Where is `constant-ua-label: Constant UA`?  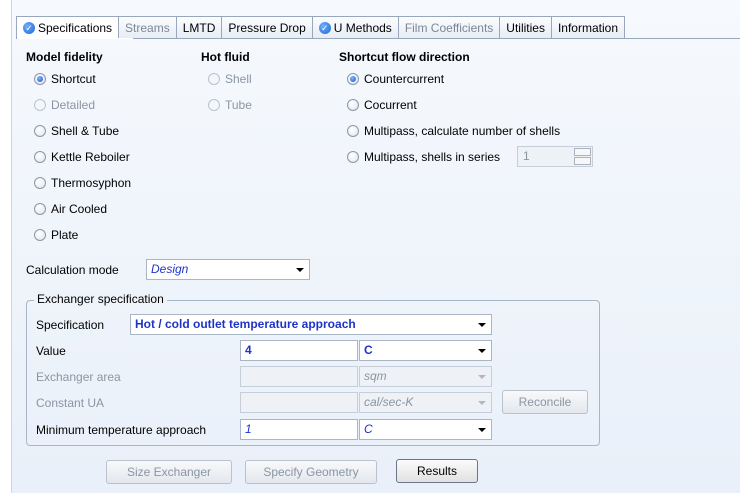 constant-ua-label: Constant UA is located at coordinates (70, 403).